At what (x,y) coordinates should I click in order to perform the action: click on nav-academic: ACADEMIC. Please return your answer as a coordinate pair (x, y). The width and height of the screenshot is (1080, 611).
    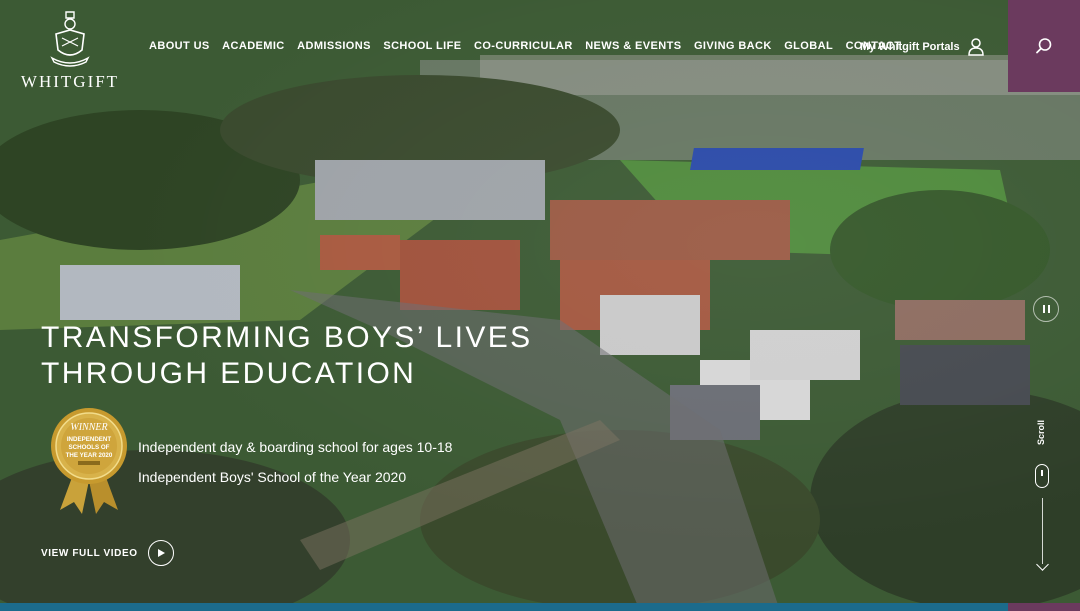
    Looking at the image, I should click on (253, 46).